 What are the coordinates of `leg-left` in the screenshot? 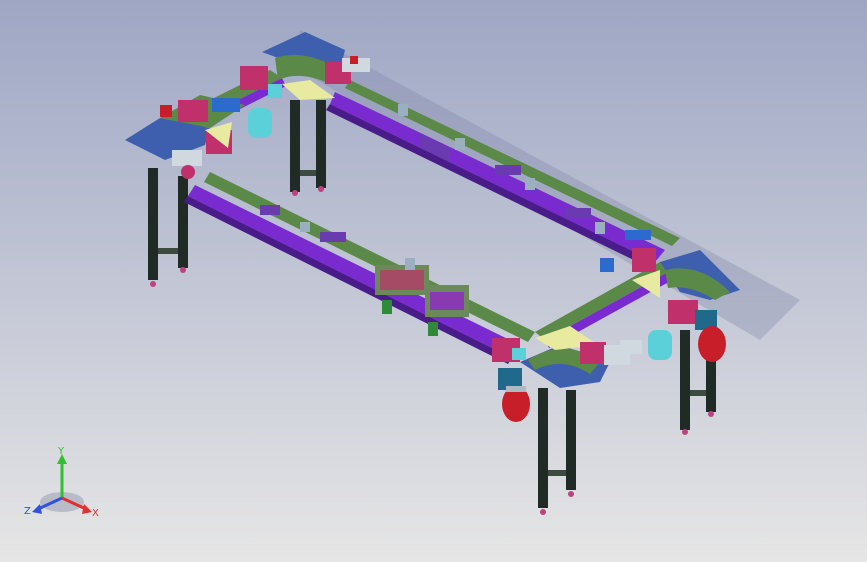 It's located at (168, 227).